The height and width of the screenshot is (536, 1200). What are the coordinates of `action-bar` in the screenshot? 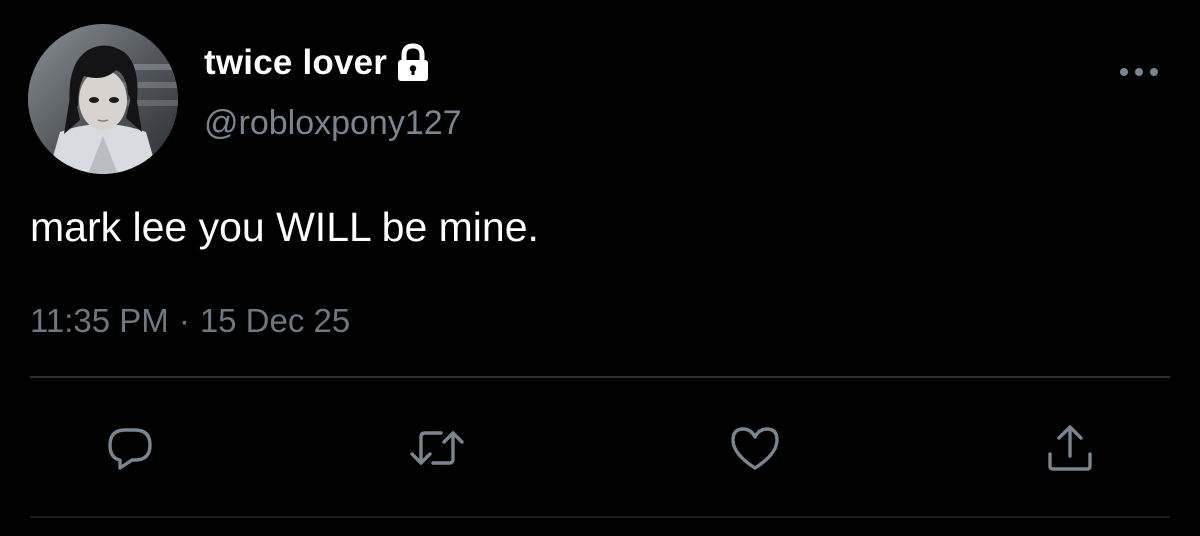 It's located at (600, 448).